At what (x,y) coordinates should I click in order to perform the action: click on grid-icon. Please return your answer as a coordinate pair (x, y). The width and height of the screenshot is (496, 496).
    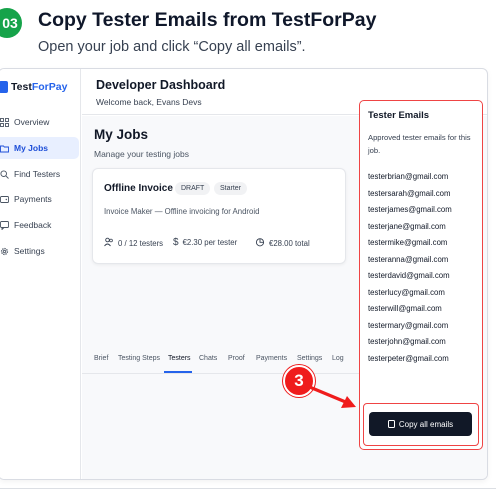
    Looking at the image, I should click on (4, 122).